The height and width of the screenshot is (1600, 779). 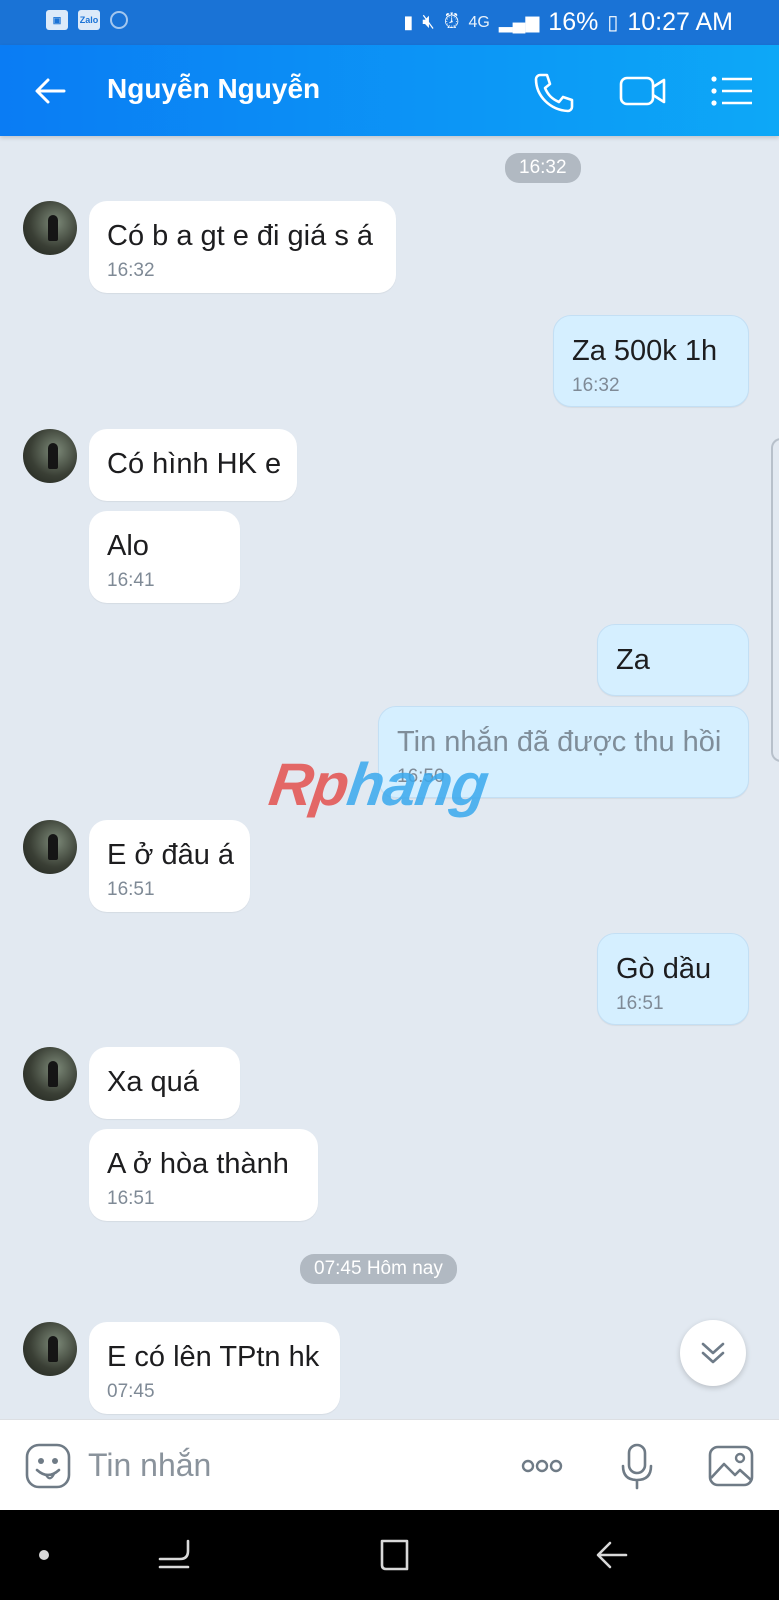 I want to click on message-bubble-outgoing: Za 500k 1h 16:32, so click(x=651, y=361).